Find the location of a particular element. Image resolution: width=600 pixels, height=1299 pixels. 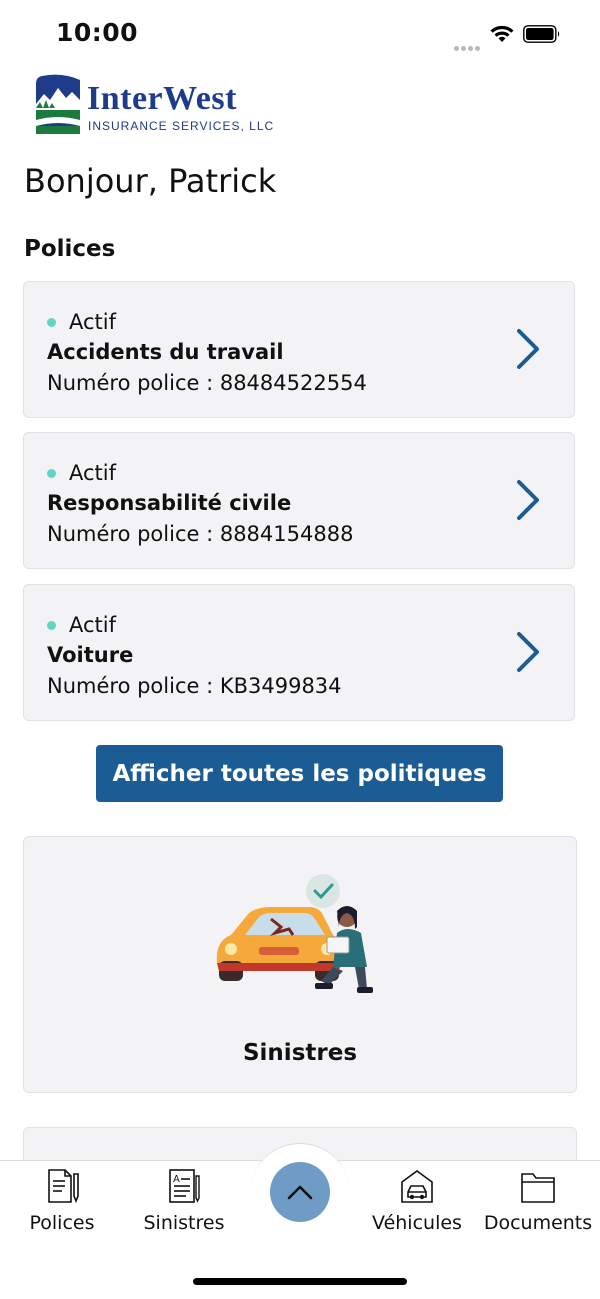

policy-name: Responsabilité civile is located at coordinates (169, 503).